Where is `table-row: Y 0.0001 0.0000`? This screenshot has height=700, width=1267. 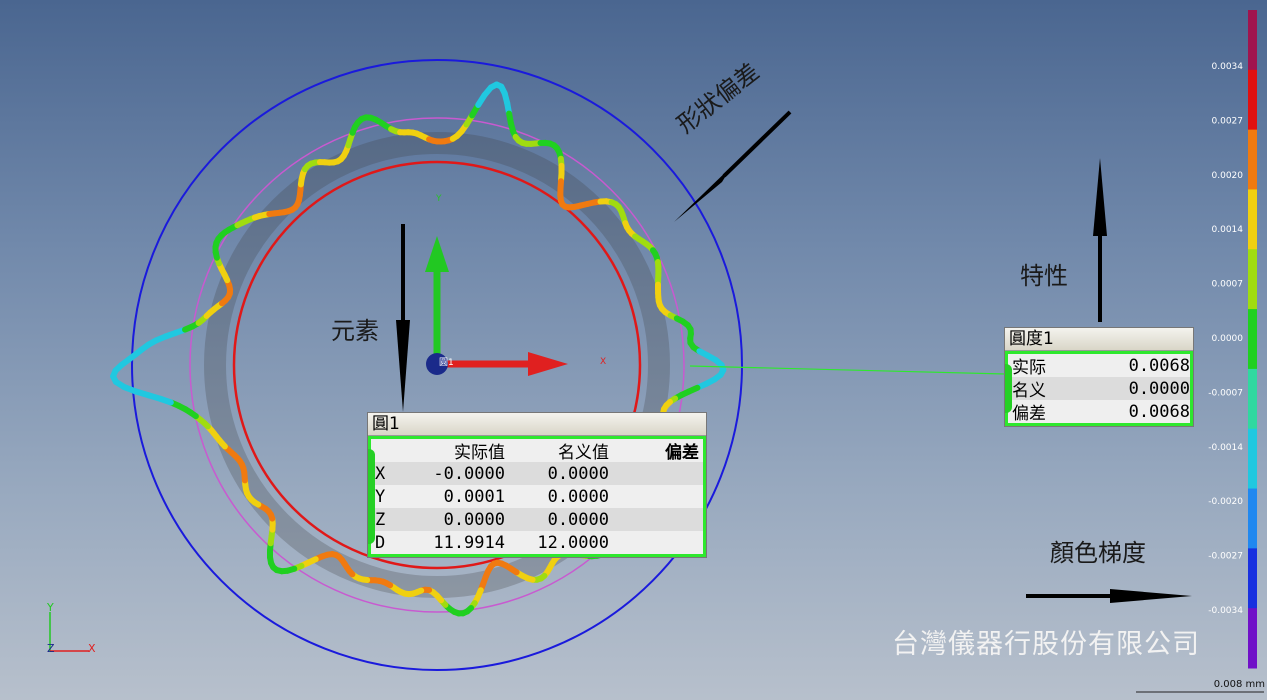 table-row: Y 0.0001 0.0000 is located at coordinates (492, 496).